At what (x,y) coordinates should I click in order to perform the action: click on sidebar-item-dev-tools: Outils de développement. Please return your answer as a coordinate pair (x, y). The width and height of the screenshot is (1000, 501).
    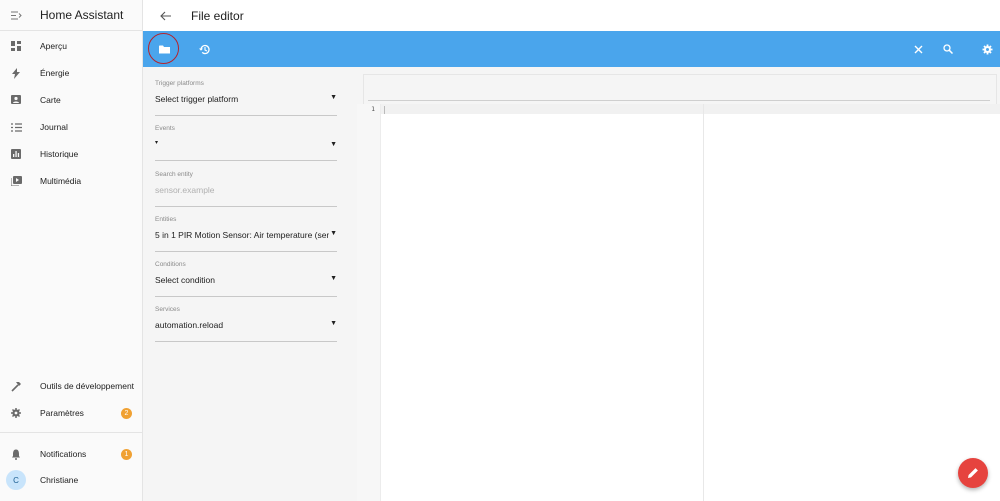
    Looking at the image, I should click on (71, 386).